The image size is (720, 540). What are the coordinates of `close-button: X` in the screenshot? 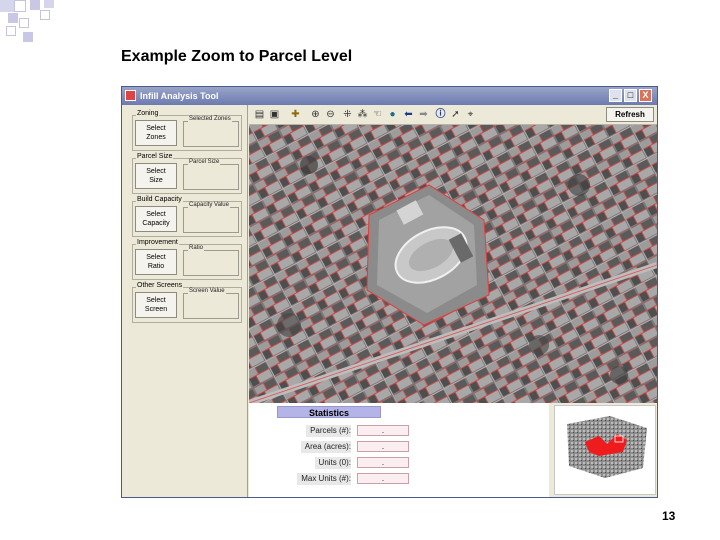 It's located at (645, 95).